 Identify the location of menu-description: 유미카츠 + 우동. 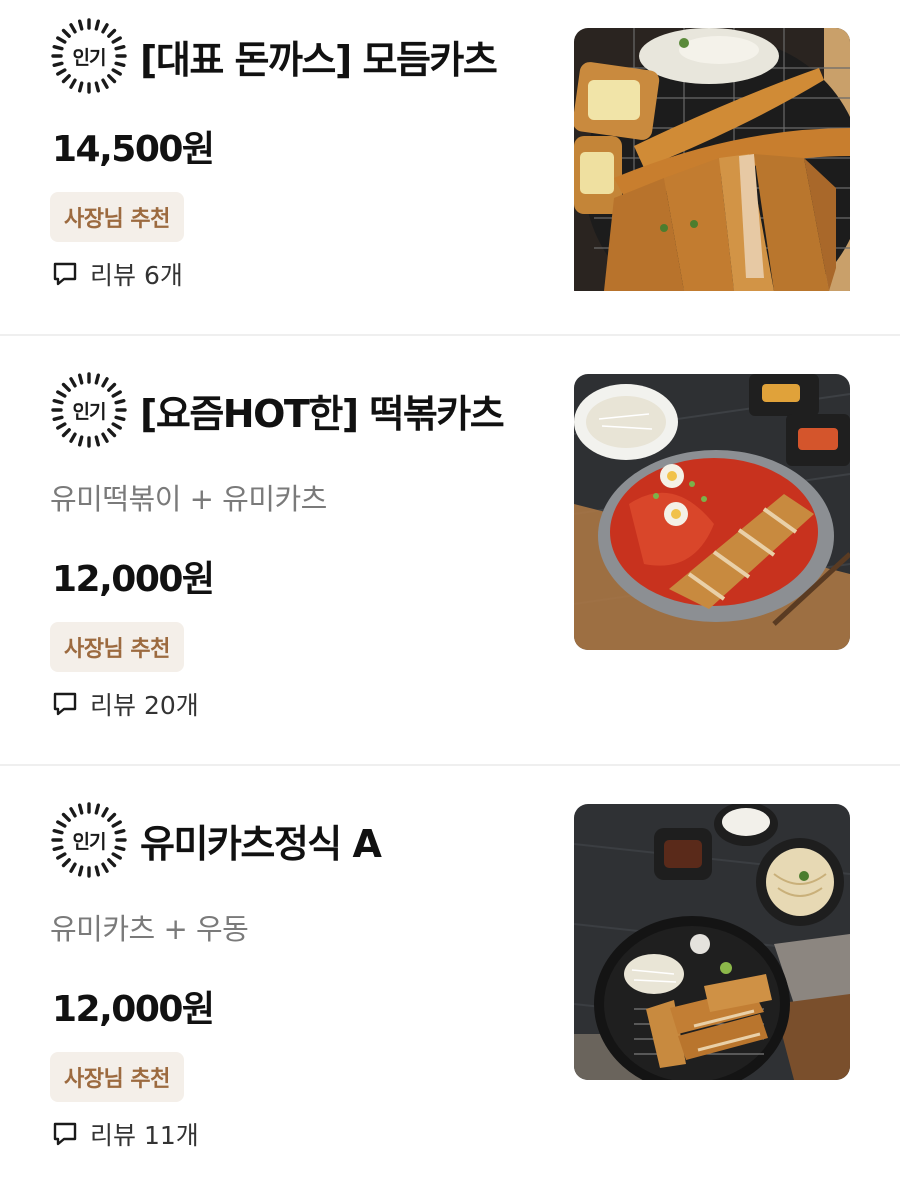
(149, 929).